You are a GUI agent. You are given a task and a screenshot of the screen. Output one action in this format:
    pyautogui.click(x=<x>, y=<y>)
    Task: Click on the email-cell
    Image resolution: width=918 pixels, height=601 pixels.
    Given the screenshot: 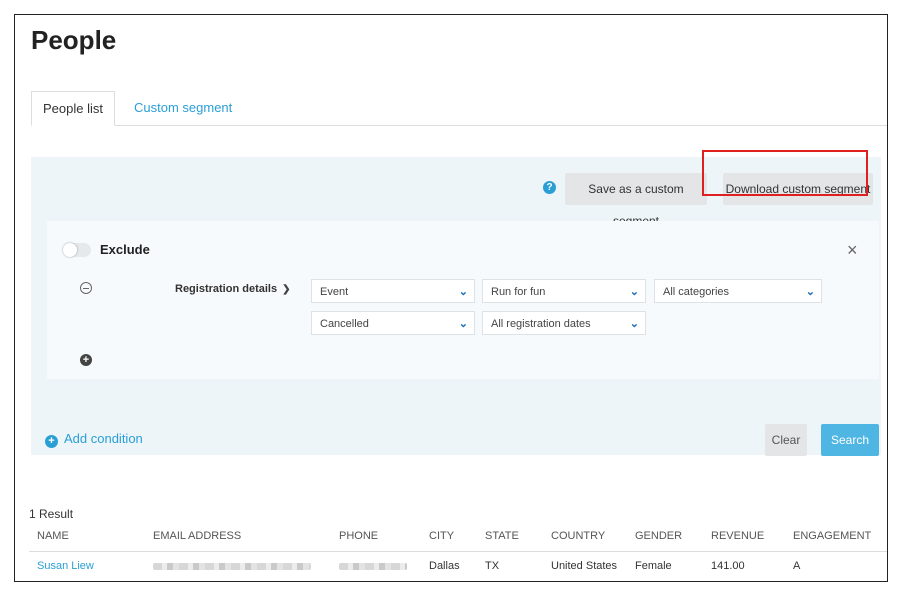 What is the action you would take?
    pyautogui.click(x=232, y=566)
    